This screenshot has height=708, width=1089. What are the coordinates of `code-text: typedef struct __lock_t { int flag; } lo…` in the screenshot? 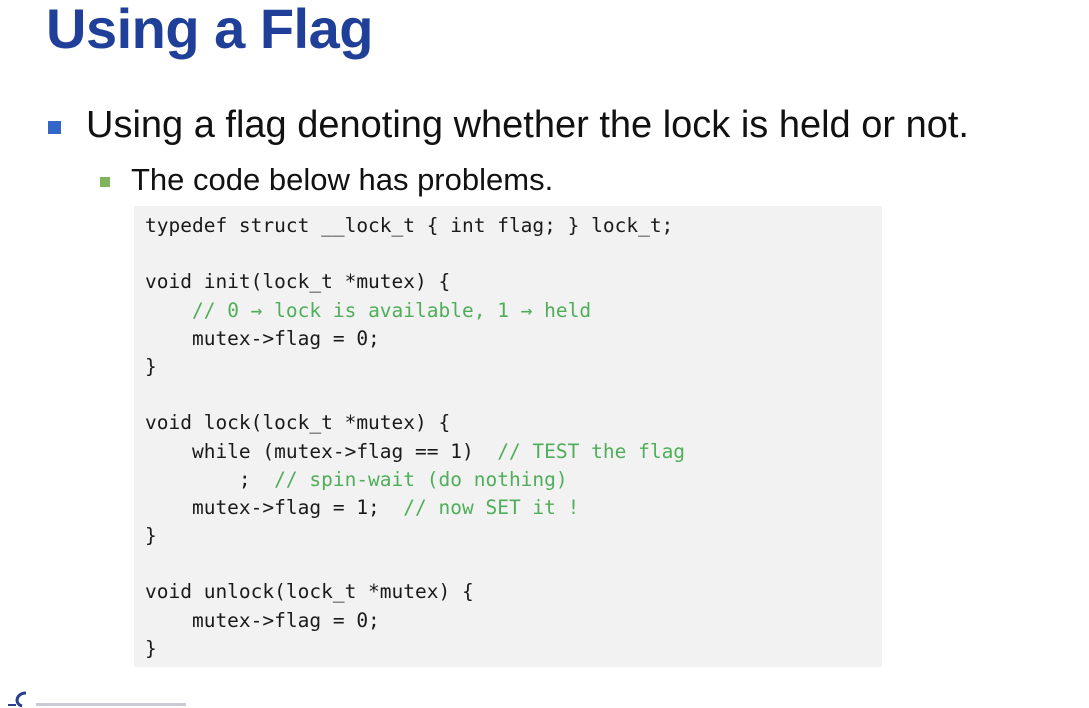 It's located at (409, 225).